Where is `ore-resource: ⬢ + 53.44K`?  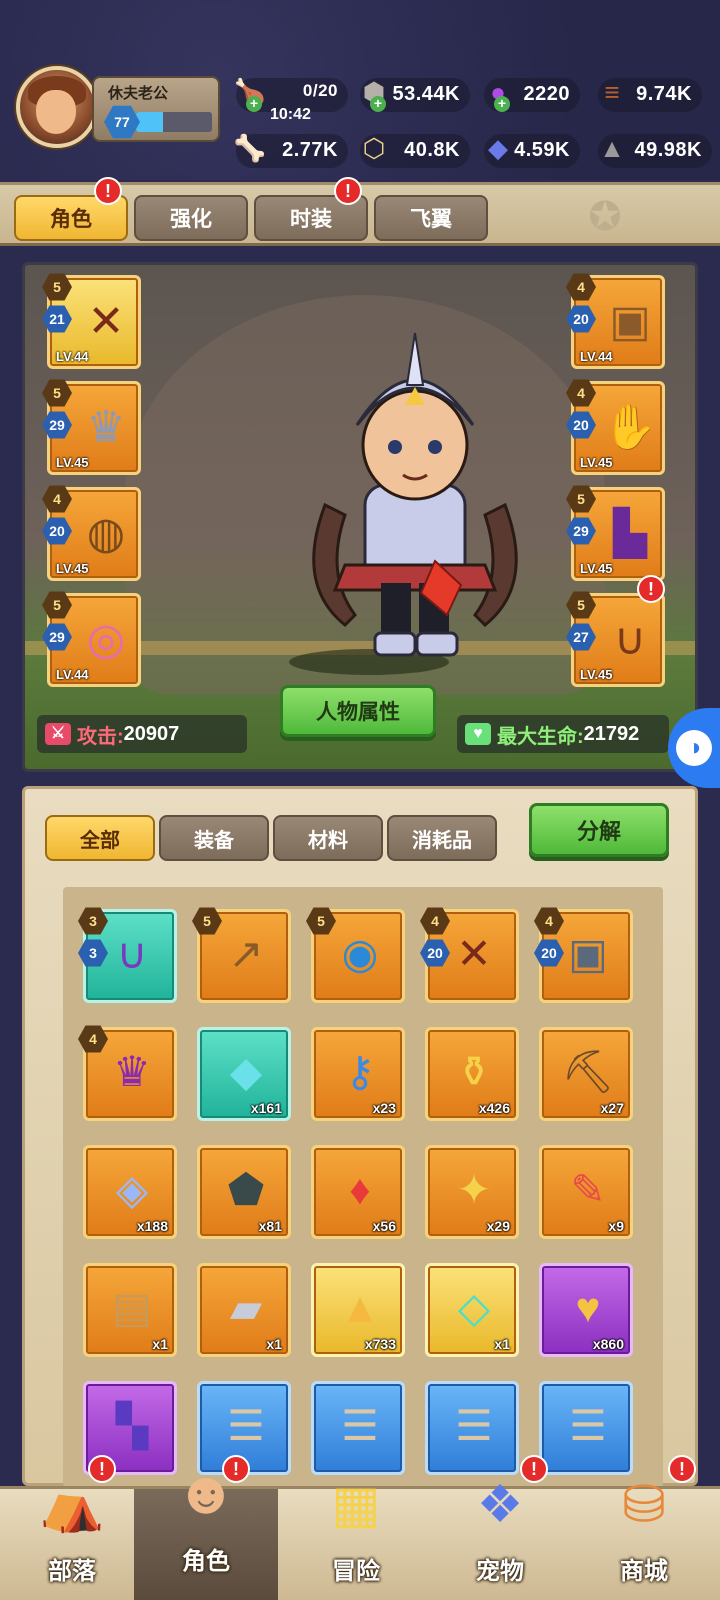 ore-resource: ⬢ + 53.44K is located at coordinates (415, 94).